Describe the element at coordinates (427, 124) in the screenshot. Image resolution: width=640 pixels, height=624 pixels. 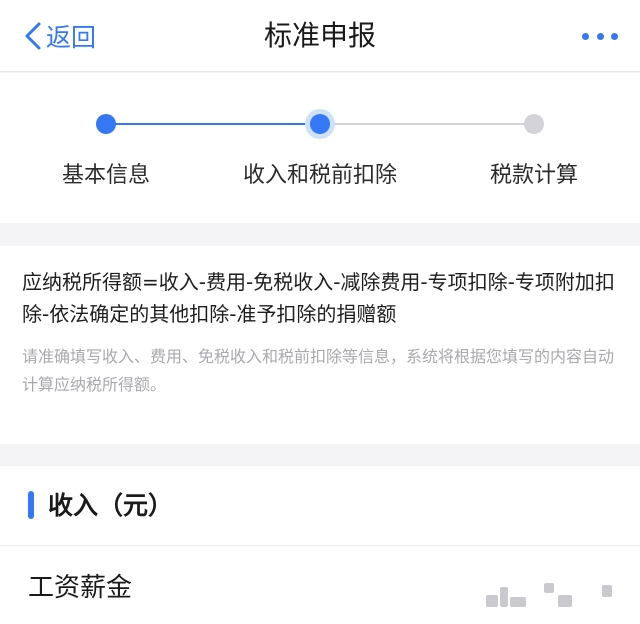
I see `progress-track-pending` at that location.